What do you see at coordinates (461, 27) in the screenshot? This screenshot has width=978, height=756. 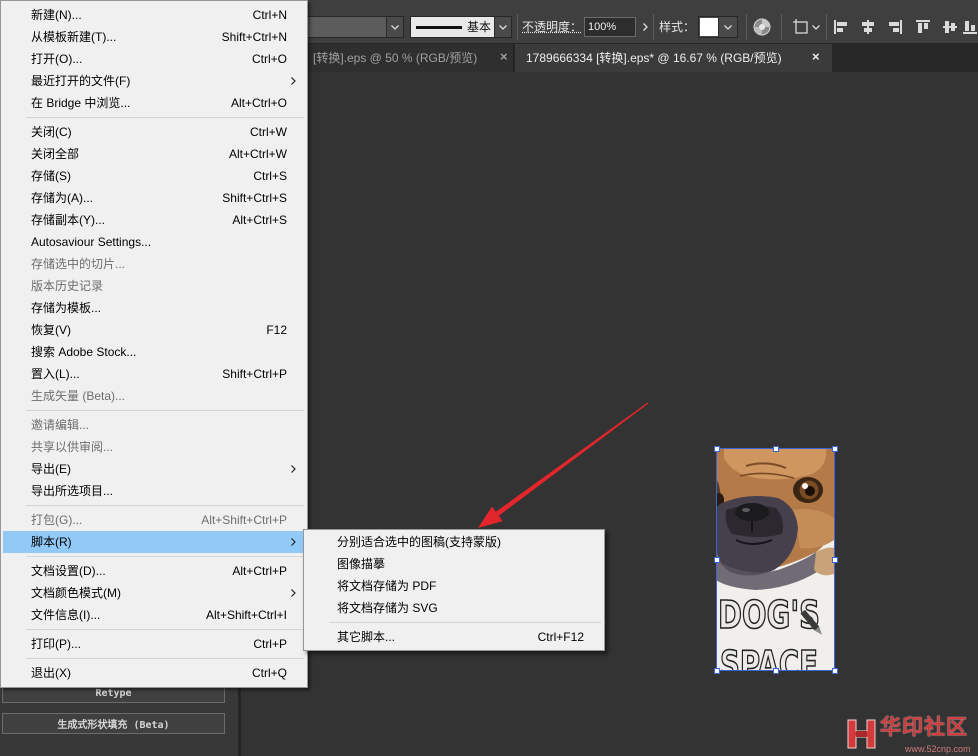 I see `brush-definition-dropdown: 基本` at bounding box center [461, 27].